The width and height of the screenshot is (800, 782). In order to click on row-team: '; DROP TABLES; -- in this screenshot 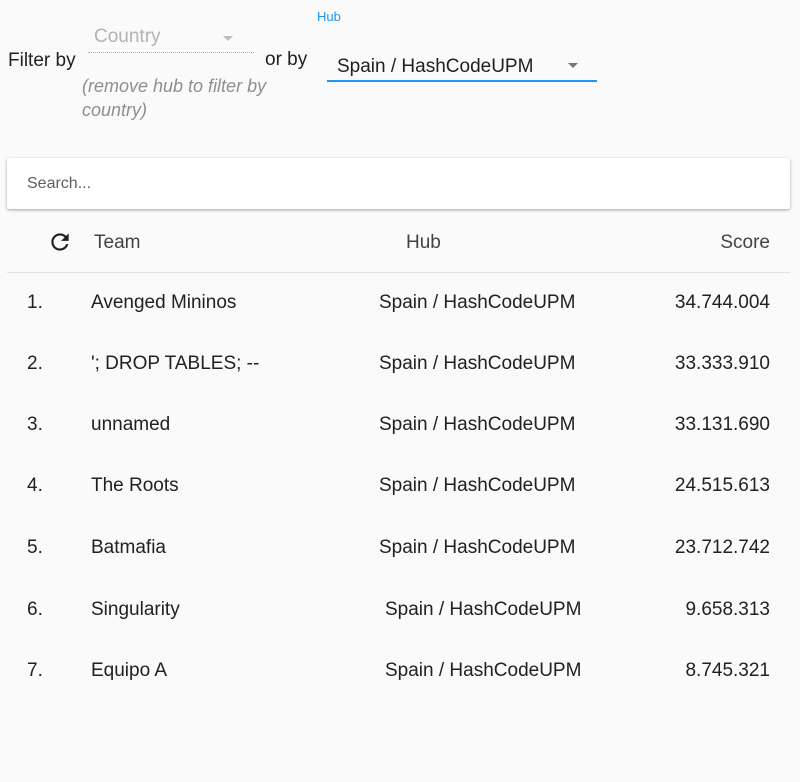, I will do `click(175, 363)`.